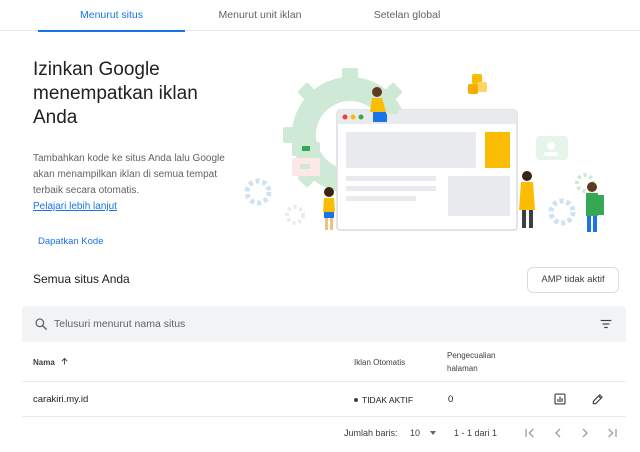 The height and width of the screenshot is (452, 640). Describe the element at coordinates (371, 433) in the screenshot. I see `rows-per-page-label: Jumlah baris:` at that location.